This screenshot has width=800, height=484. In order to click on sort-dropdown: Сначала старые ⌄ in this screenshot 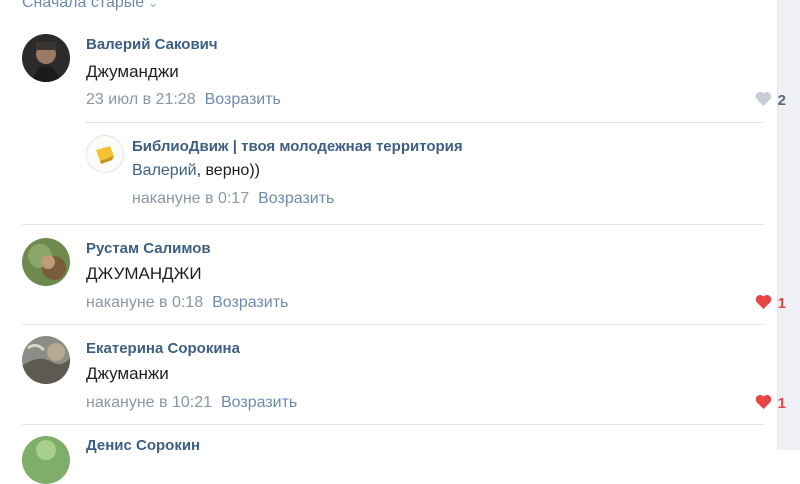, I will do `click(90, 6)`.